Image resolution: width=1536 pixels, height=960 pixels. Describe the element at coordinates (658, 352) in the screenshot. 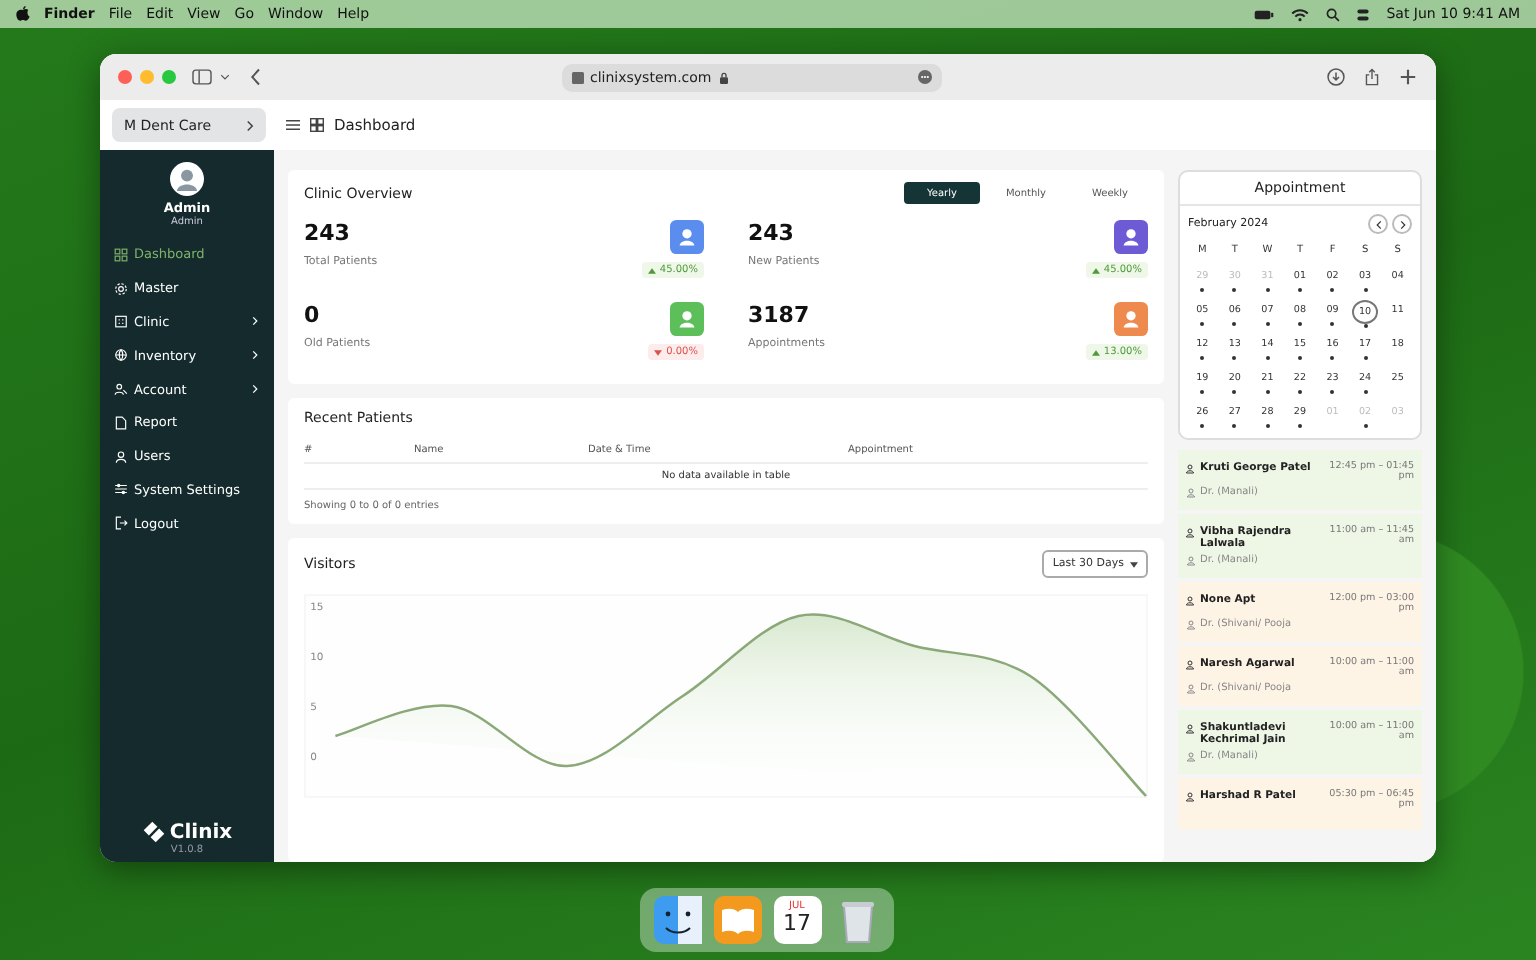

I see `down-arrow-icon` at that location.